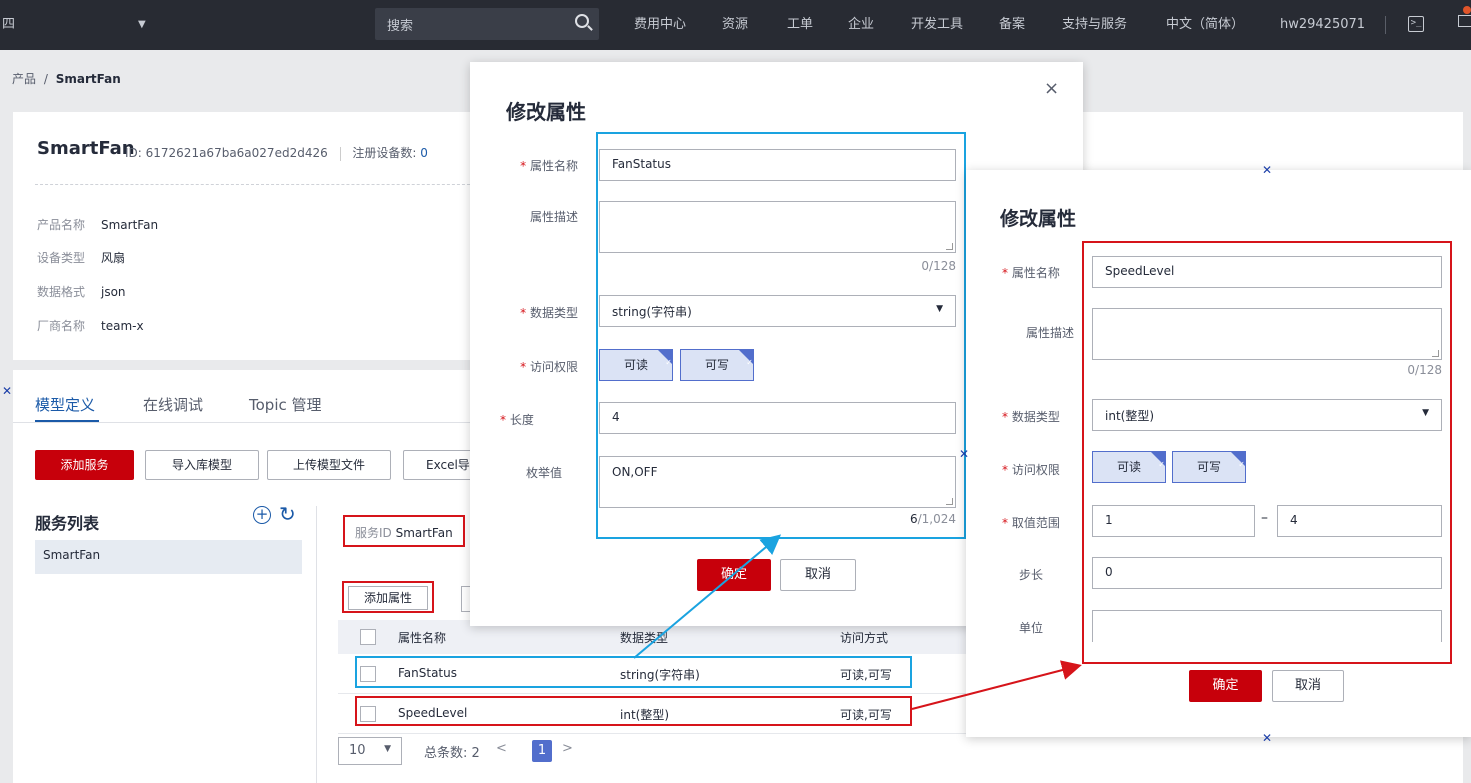 This screenshot has height=783, width=1471. Describe the element at coordinates (90, 325) in the screenshot. I see `product-field: 厂商名称 team-x` at that location.